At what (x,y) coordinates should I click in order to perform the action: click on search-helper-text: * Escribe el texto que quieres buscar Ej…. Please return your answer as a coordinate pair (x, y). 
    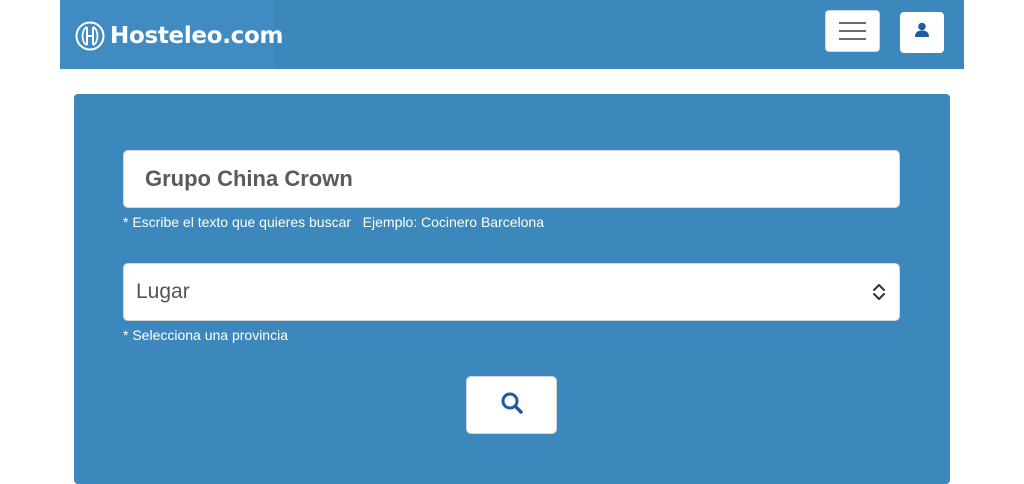
    Looking at the image, I should click on (333, 222).